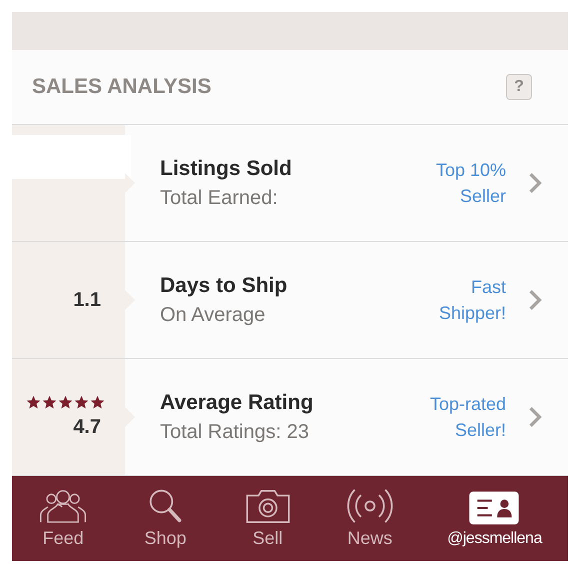 The height and width of the screenshot is (580, 580). I want to click on tab: @jessmellena, so click(494, 519).